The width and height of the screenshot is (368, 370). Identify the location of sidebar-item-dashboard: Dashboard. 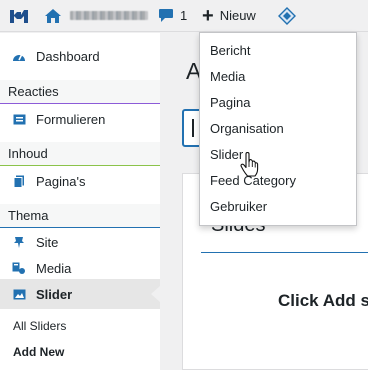
(80, 56).